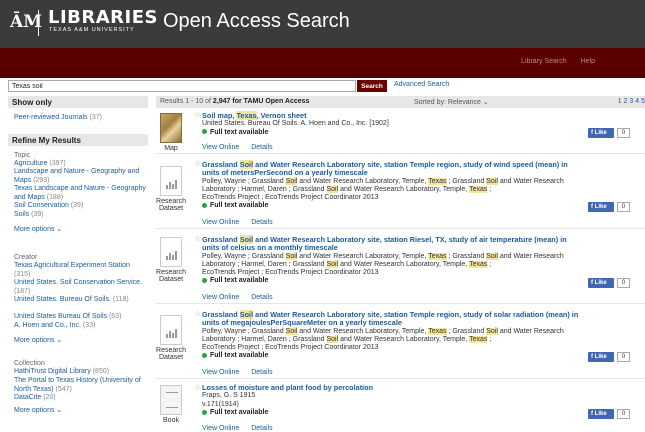 The height and width of the screenshot is (432, 645). What do you see at coordinates (271, 101) in the screenshot?
I see `results-scope: for TAMU Open Access` at bounding box center [271, 101].